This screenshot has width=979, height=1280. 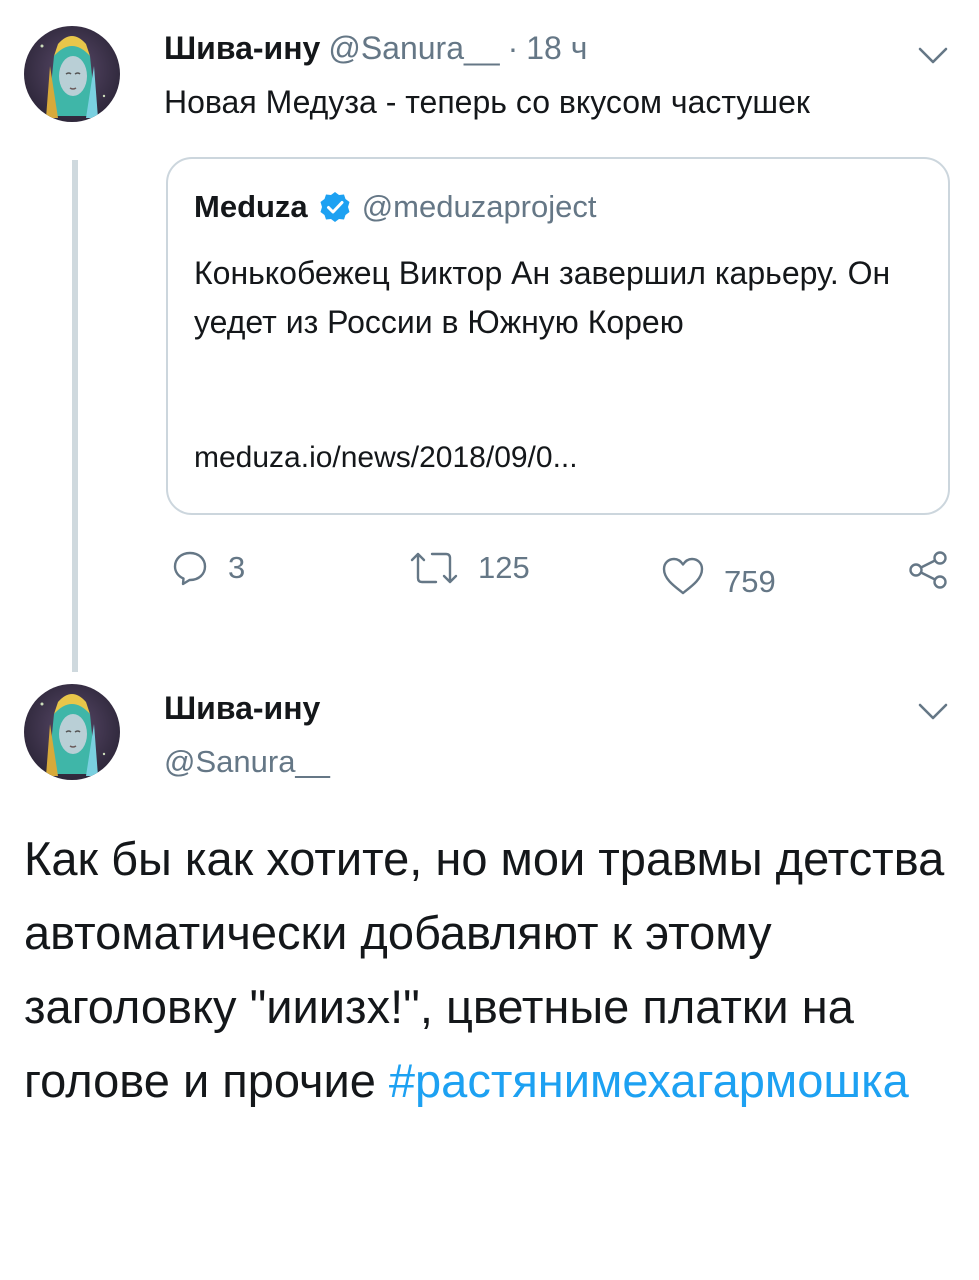 What do you see at coordinates (75, 416) in the screenshot?
I see `thread-line` at bounding box center [75, 416].